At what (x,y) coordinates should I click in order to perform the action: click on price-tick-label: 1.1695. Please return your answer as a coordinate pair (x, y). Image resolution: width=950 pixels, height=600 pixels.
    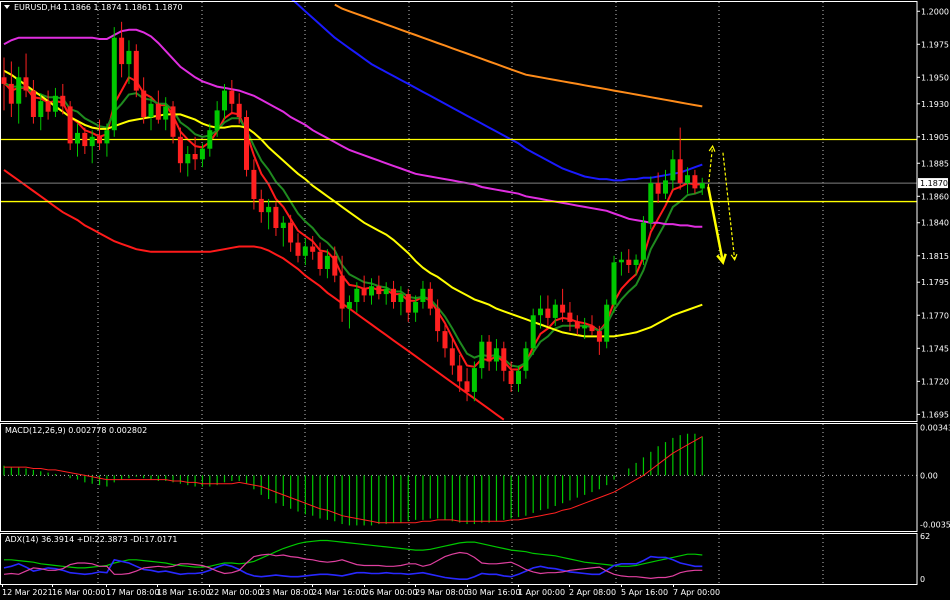
    Looking at the image, I should click on (935, 414).